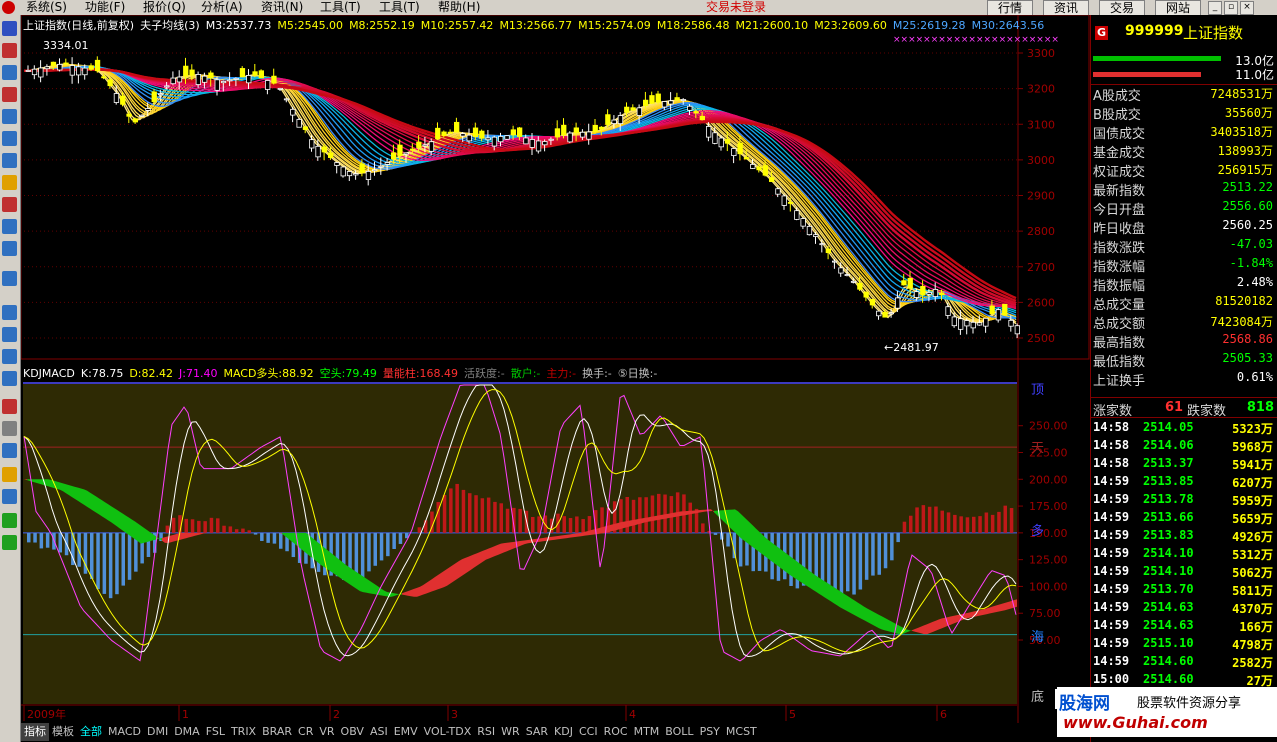 This screenshot has height=742, width=1277. What do you see at coordinates (9, 356) in the screenshot?
I see `indicator-icon` at bounding box center [9, 356].